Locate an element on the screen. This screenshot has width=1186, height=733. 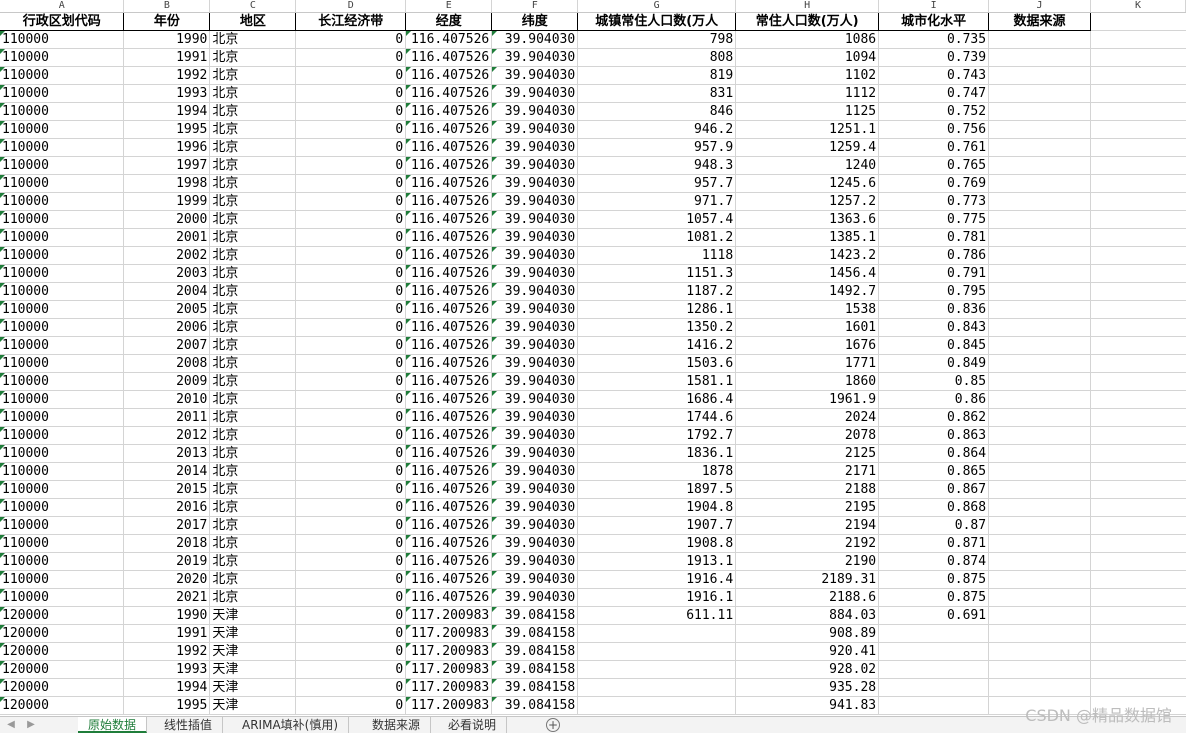
table-cell: 1057.4 is located at coordinates (657, 219).